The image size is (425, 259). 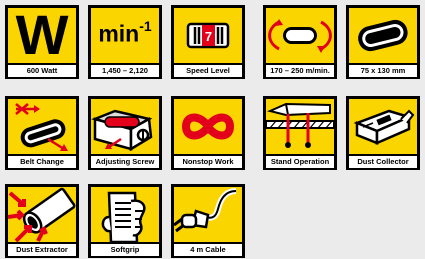 I want to click on belt-change-icon, so click(x=42, y=126).